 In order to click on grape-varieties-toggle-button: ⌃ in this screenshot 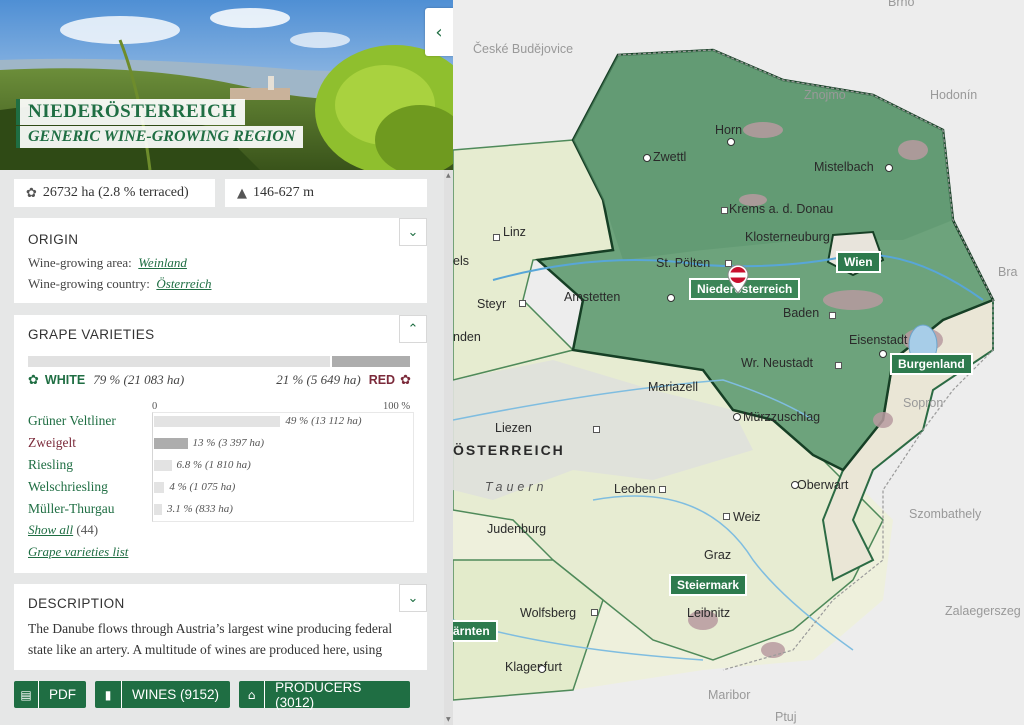, I will do `click(413, 329)`.